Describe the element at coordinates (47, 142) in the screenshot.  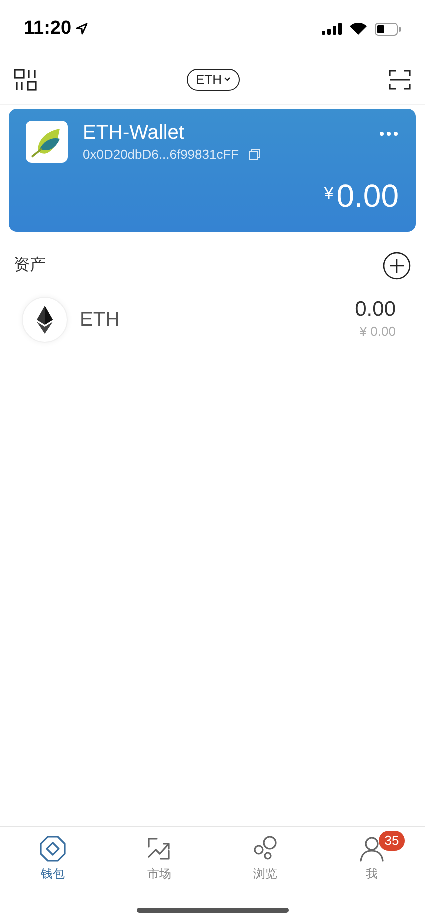
I see `leaf-logo-icon` at that location.